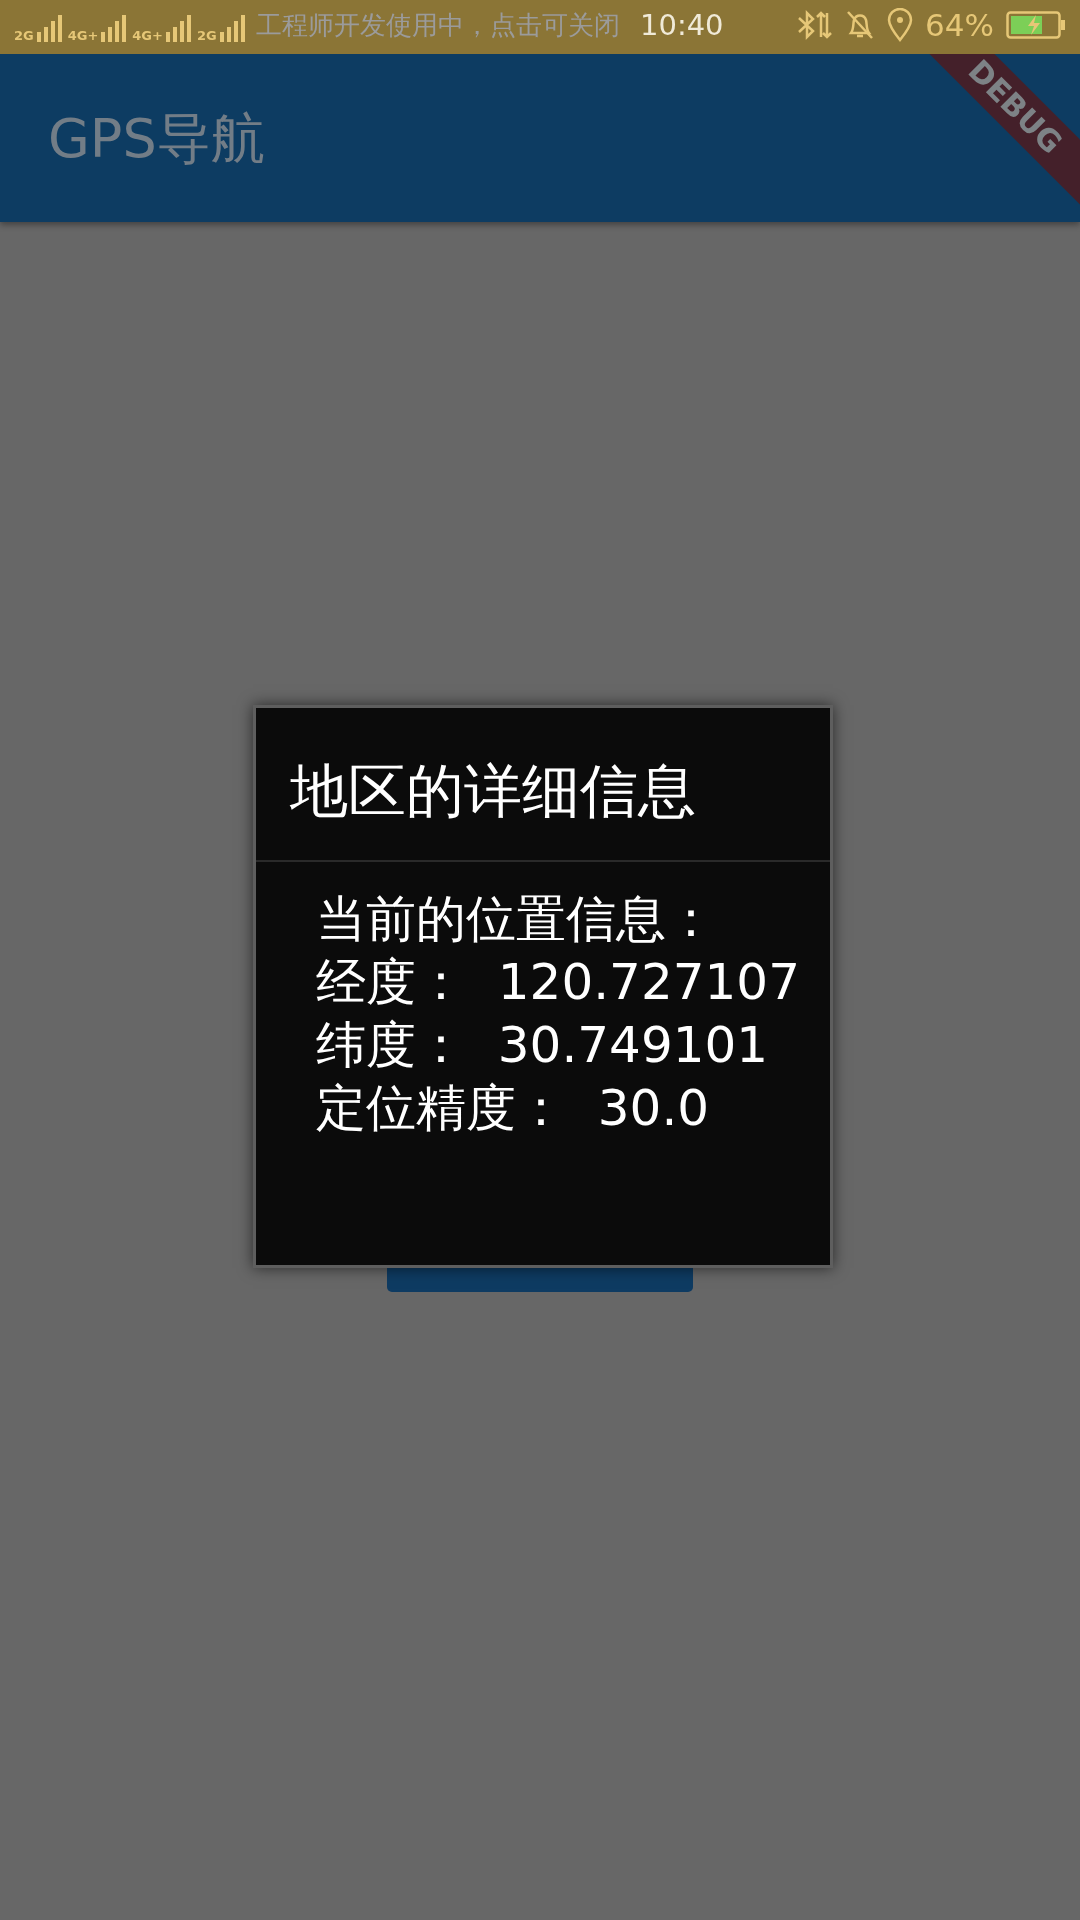  Describe the element at coordinates (516, 919) in the screenshot. I see `info-line: 当前的位置信息：` at that location.